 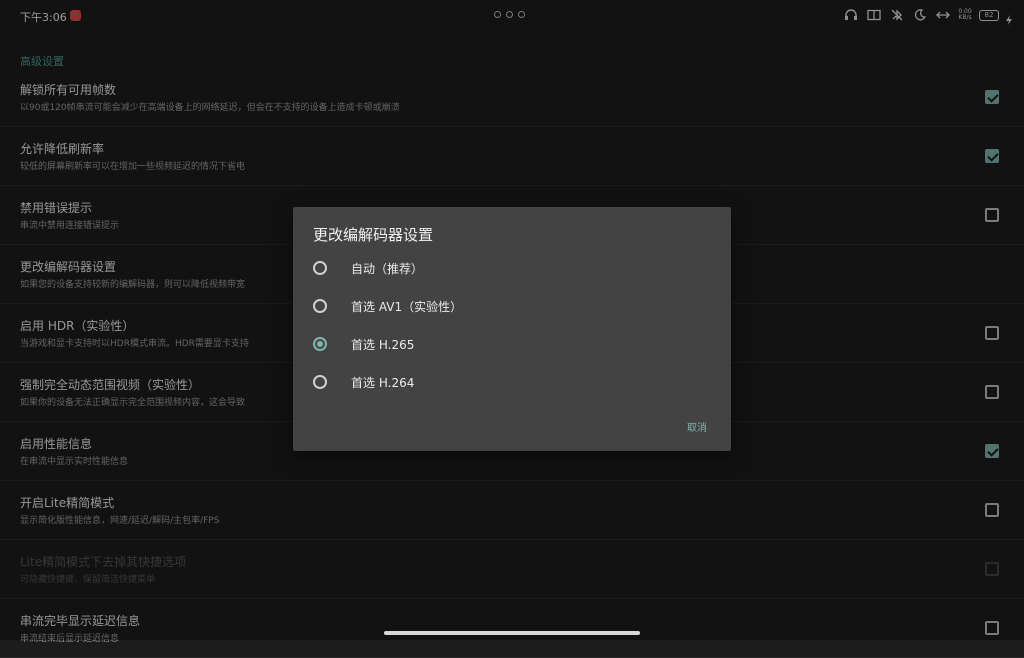 What do you see at coordinates (383, 382) in the screenshot?
I see `option-label: 首选 H.264` at bounding box center [383, 382].